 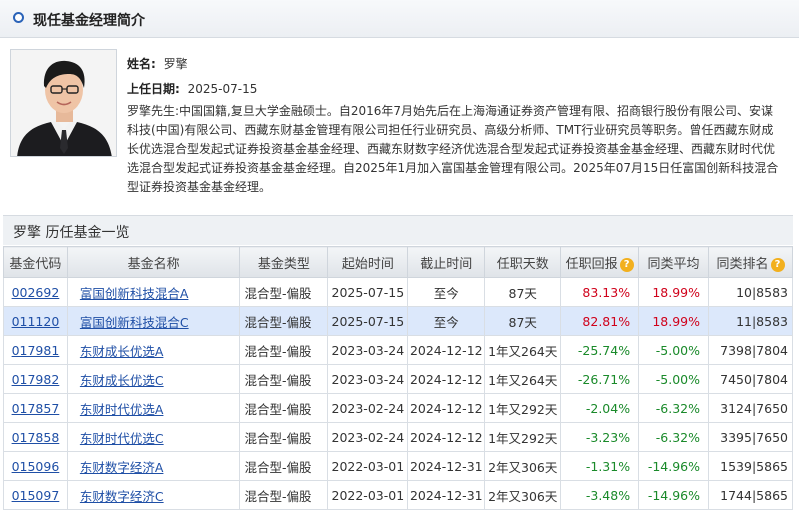 What do you see at coordinates (134, 322) in the screenshot?
I see `fund-name-link: 富国创新科技混合C` at bounding box center [134, 322].